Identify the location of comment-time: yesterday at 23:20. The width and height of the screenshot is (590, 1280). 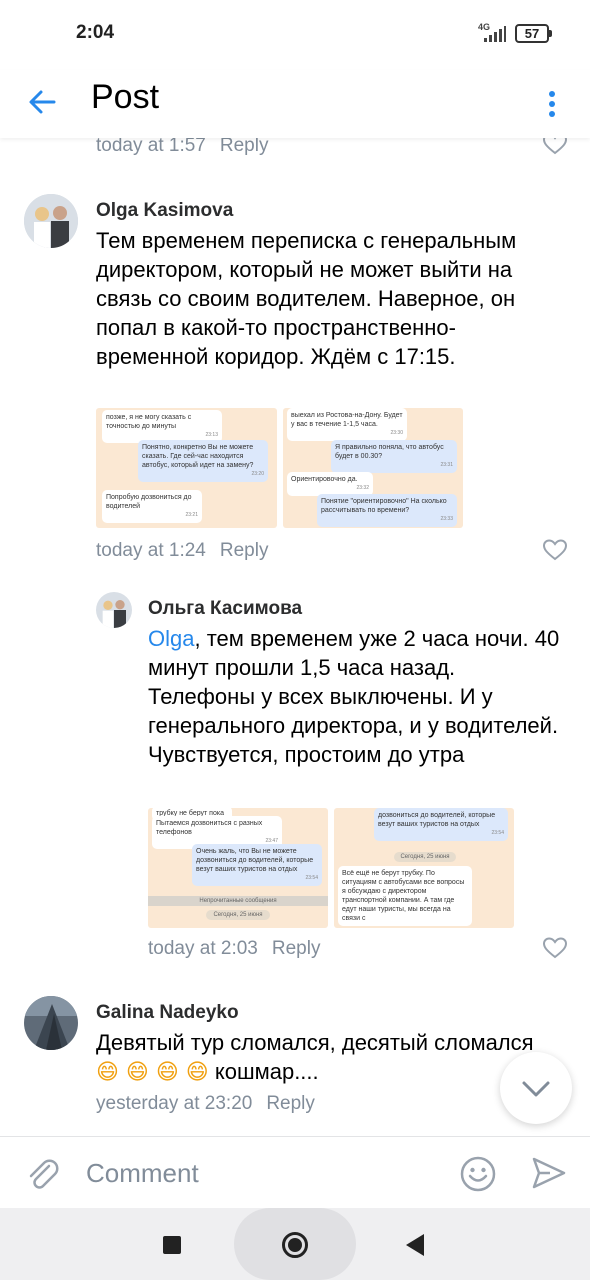
(174, 1103).